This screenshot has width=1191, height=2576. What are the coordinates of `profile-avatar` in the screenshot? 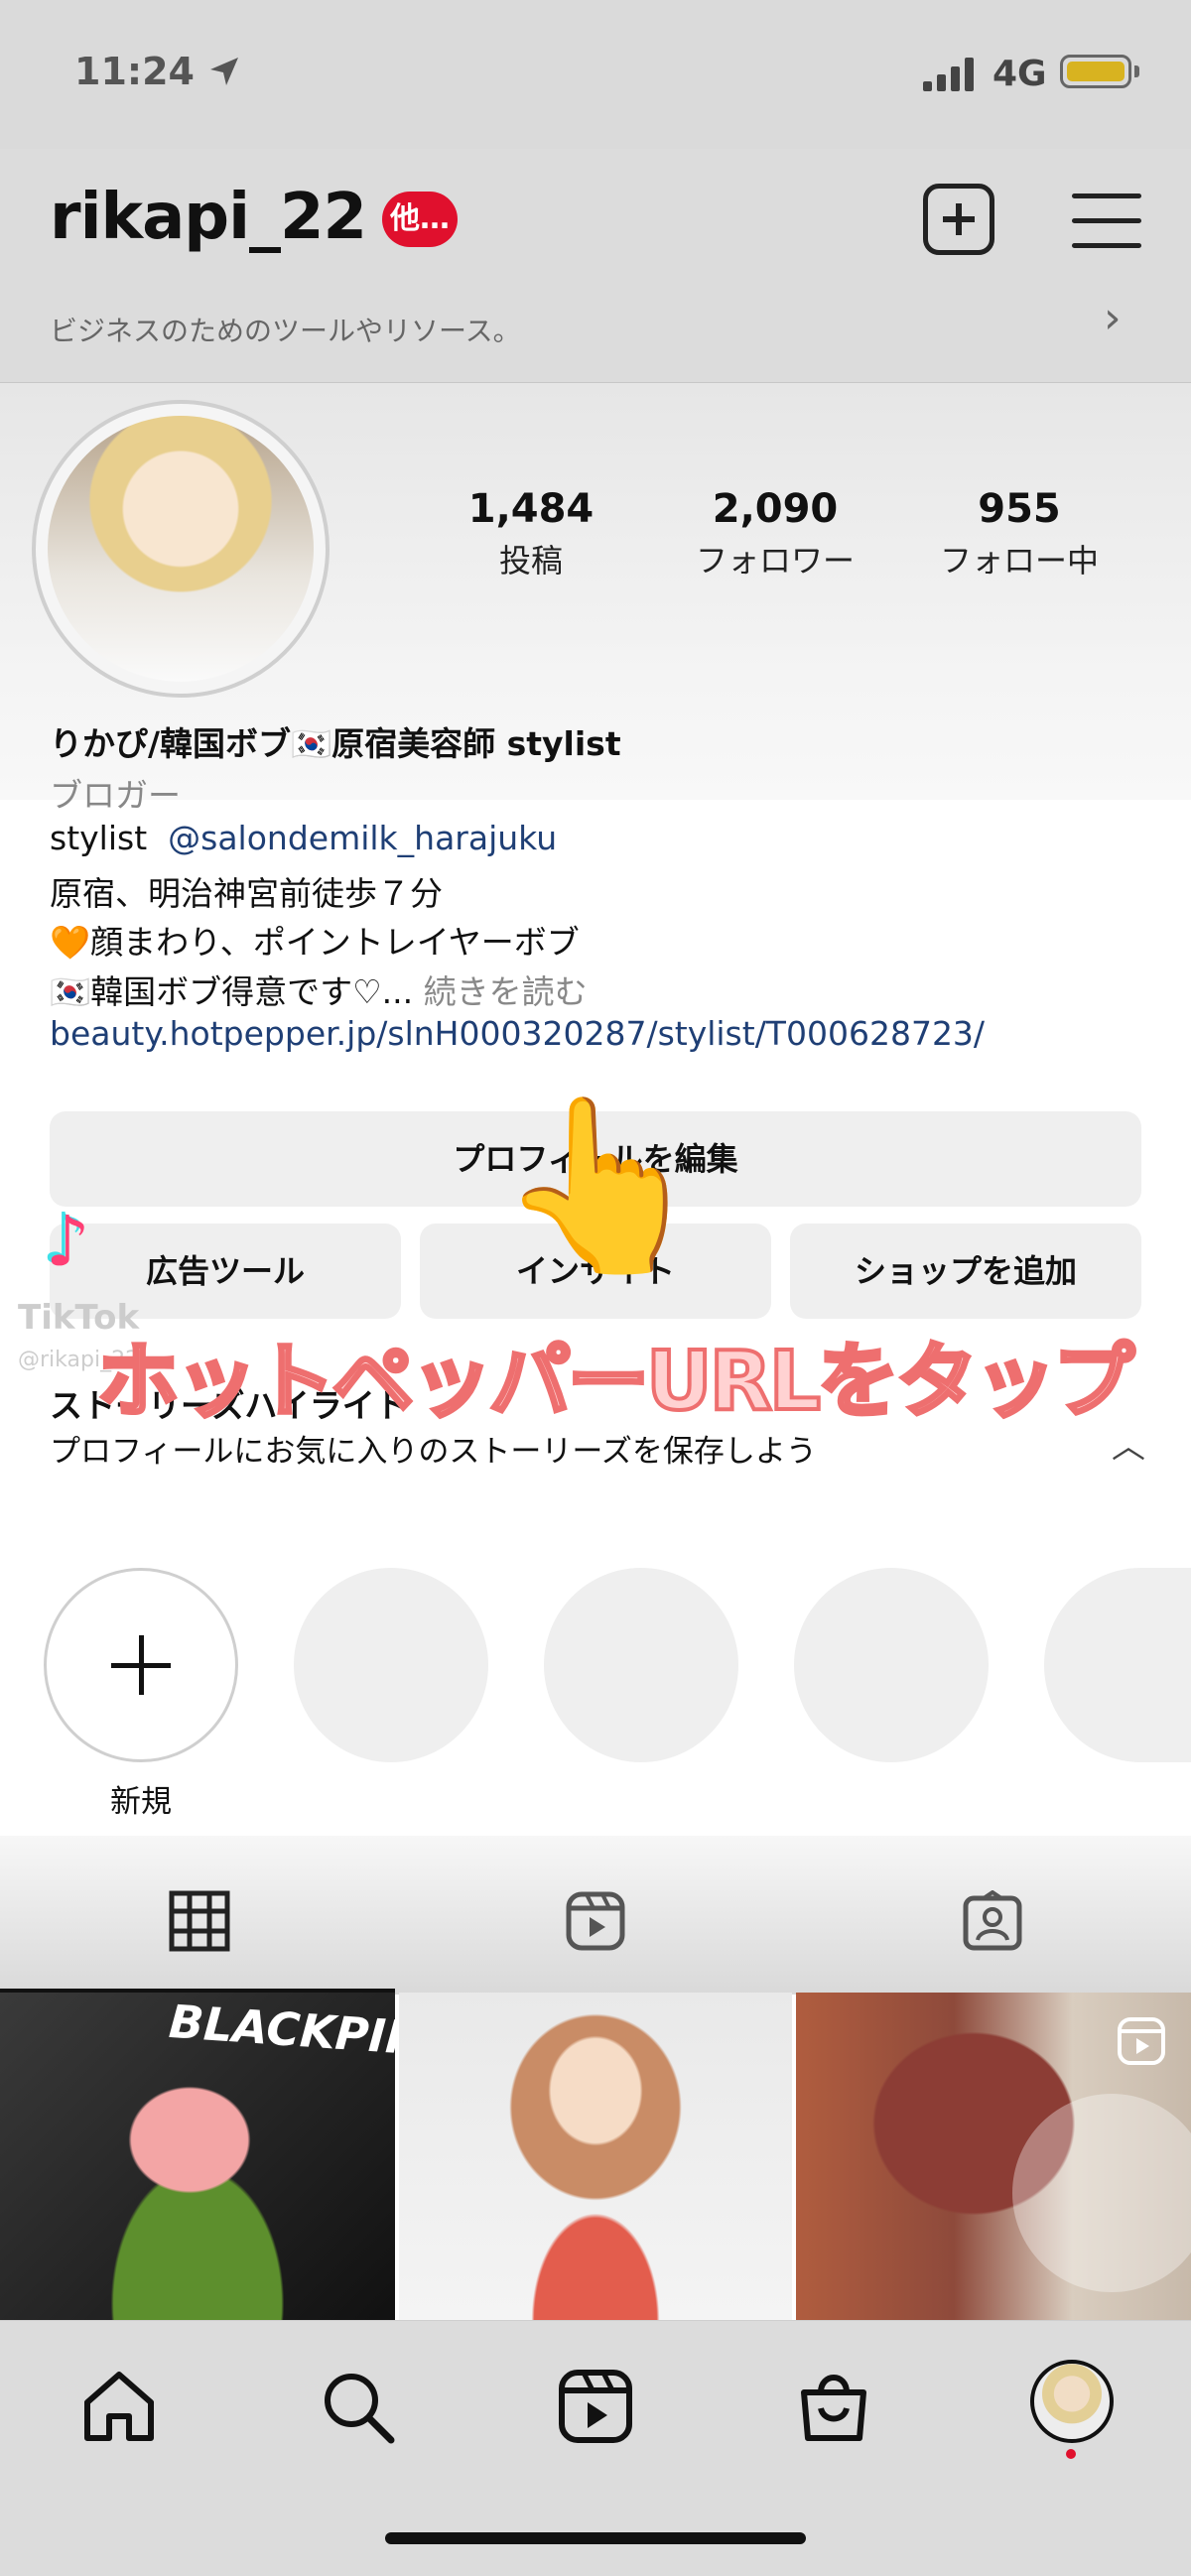 It's located at (181, 549).